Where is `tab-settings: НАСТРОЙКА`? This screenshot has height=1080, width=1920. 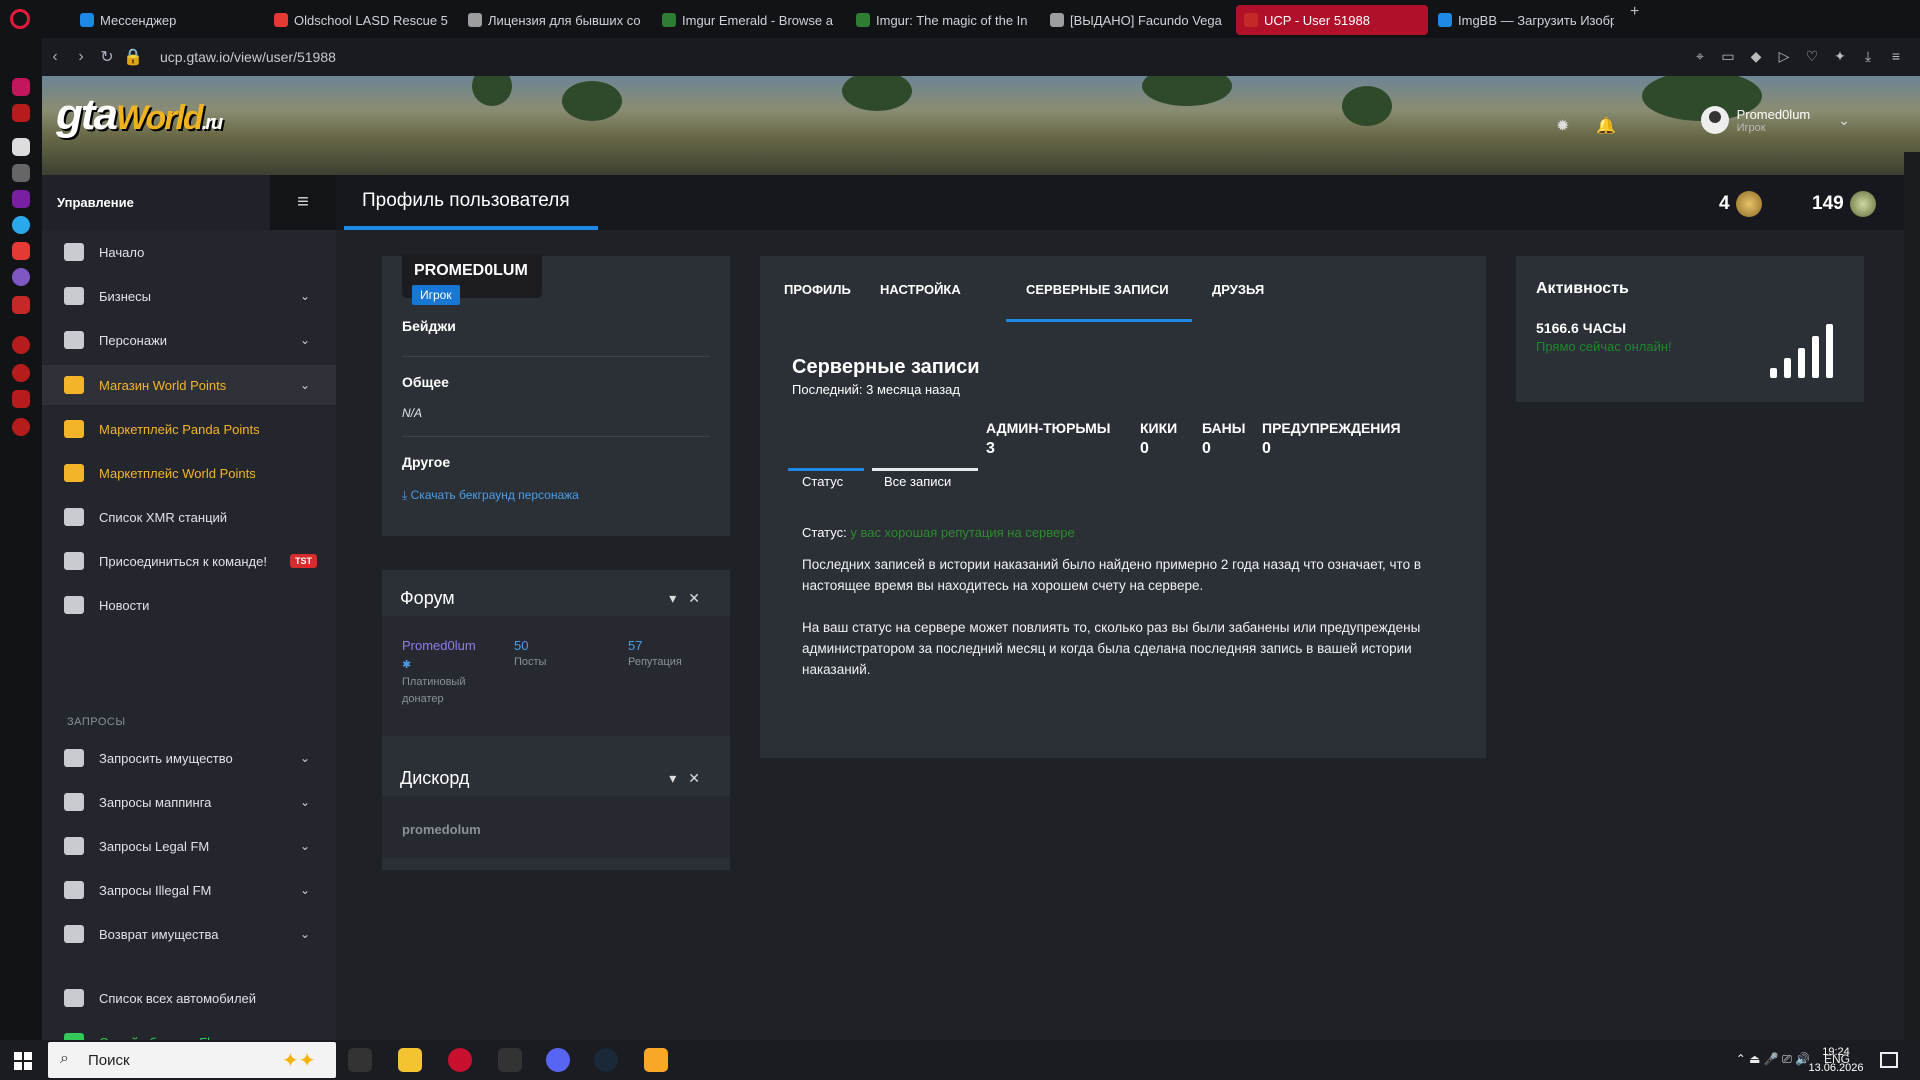
tab-settings: НАСТРОЙКА is located at coordinates (920, 289).